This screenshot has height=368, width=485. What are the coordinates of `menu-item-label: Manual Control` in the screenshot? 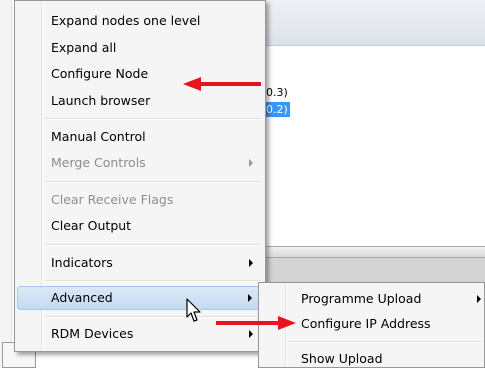 It's located at (98, 136).